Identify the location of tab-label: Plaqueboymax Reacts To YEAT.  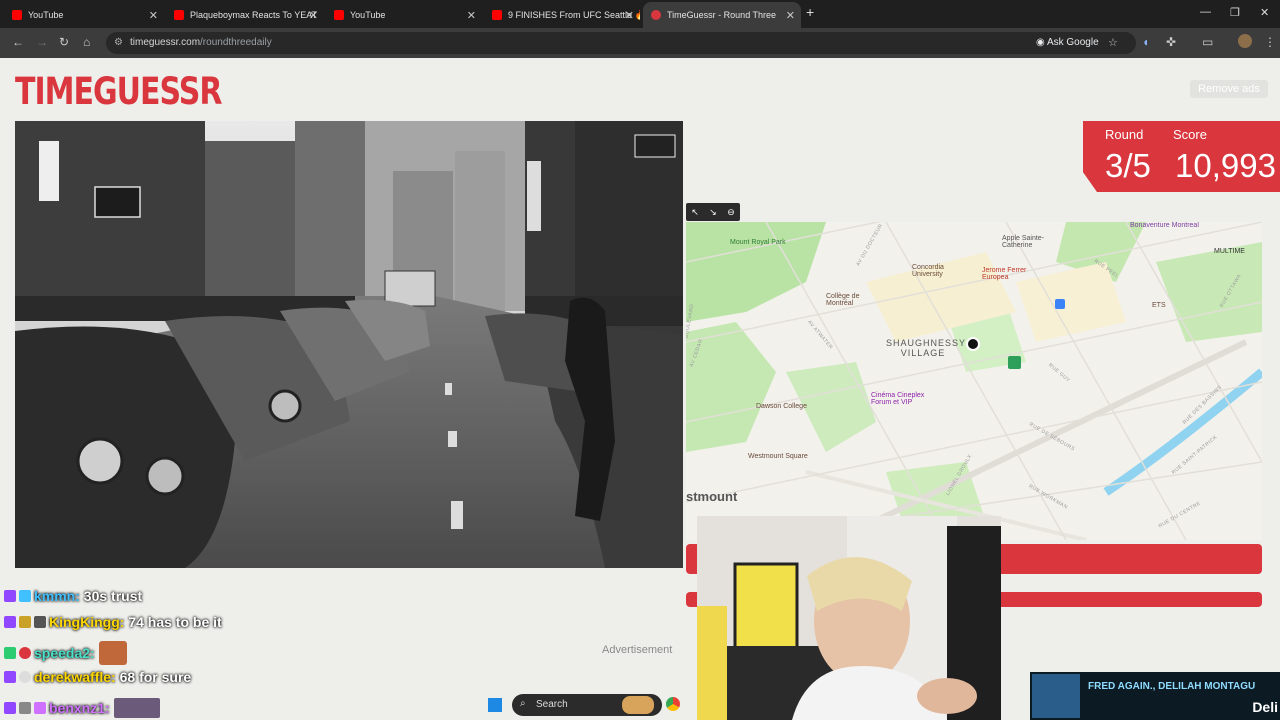
(254, 15).